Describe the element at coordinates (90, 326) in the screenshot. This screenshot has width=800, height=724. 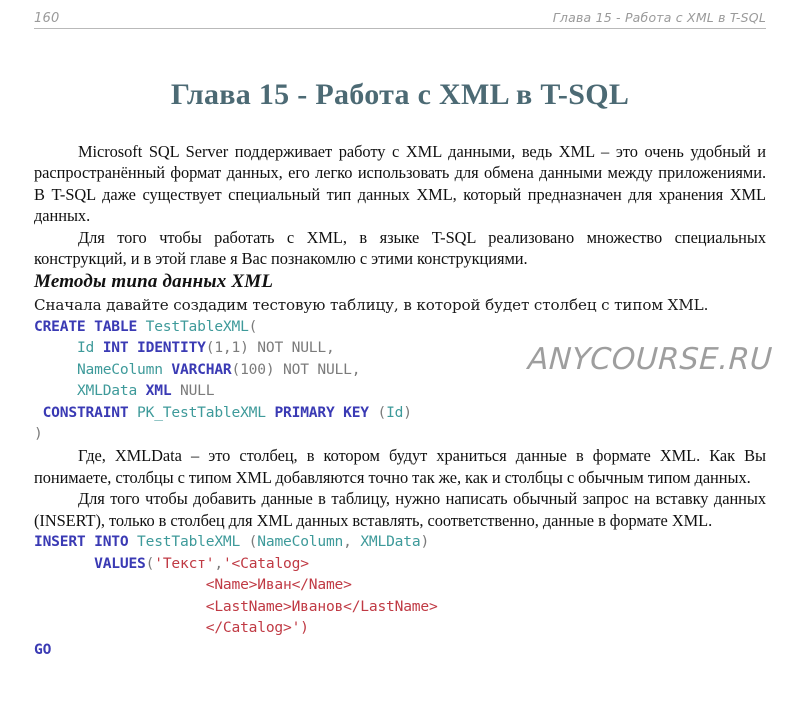
I see `code-token-kw: CREATE TABLE` at that location.